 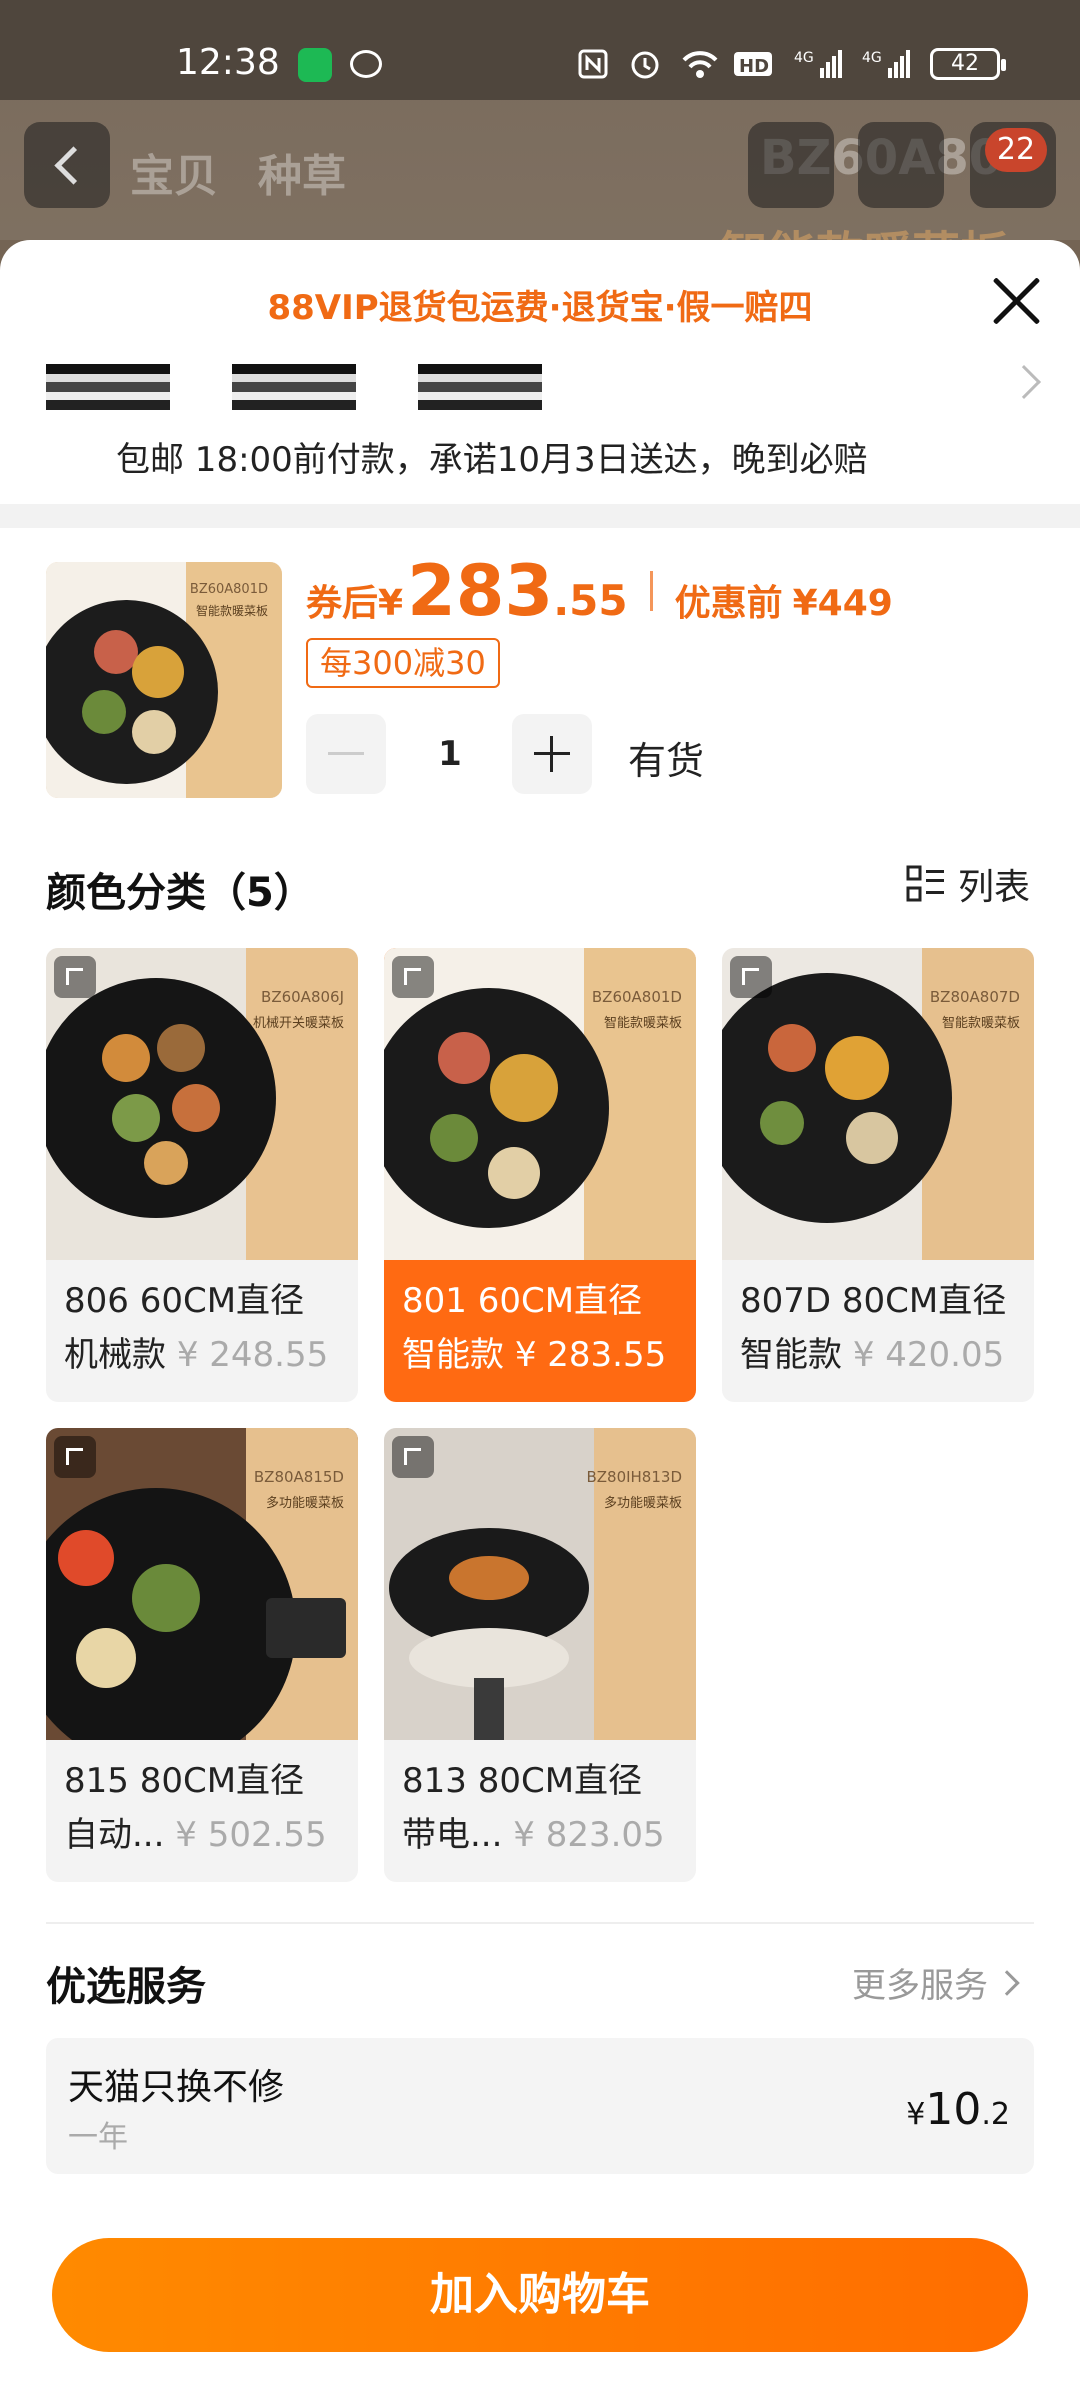 I want to click on cart-icon, so click(x=901, y=165).